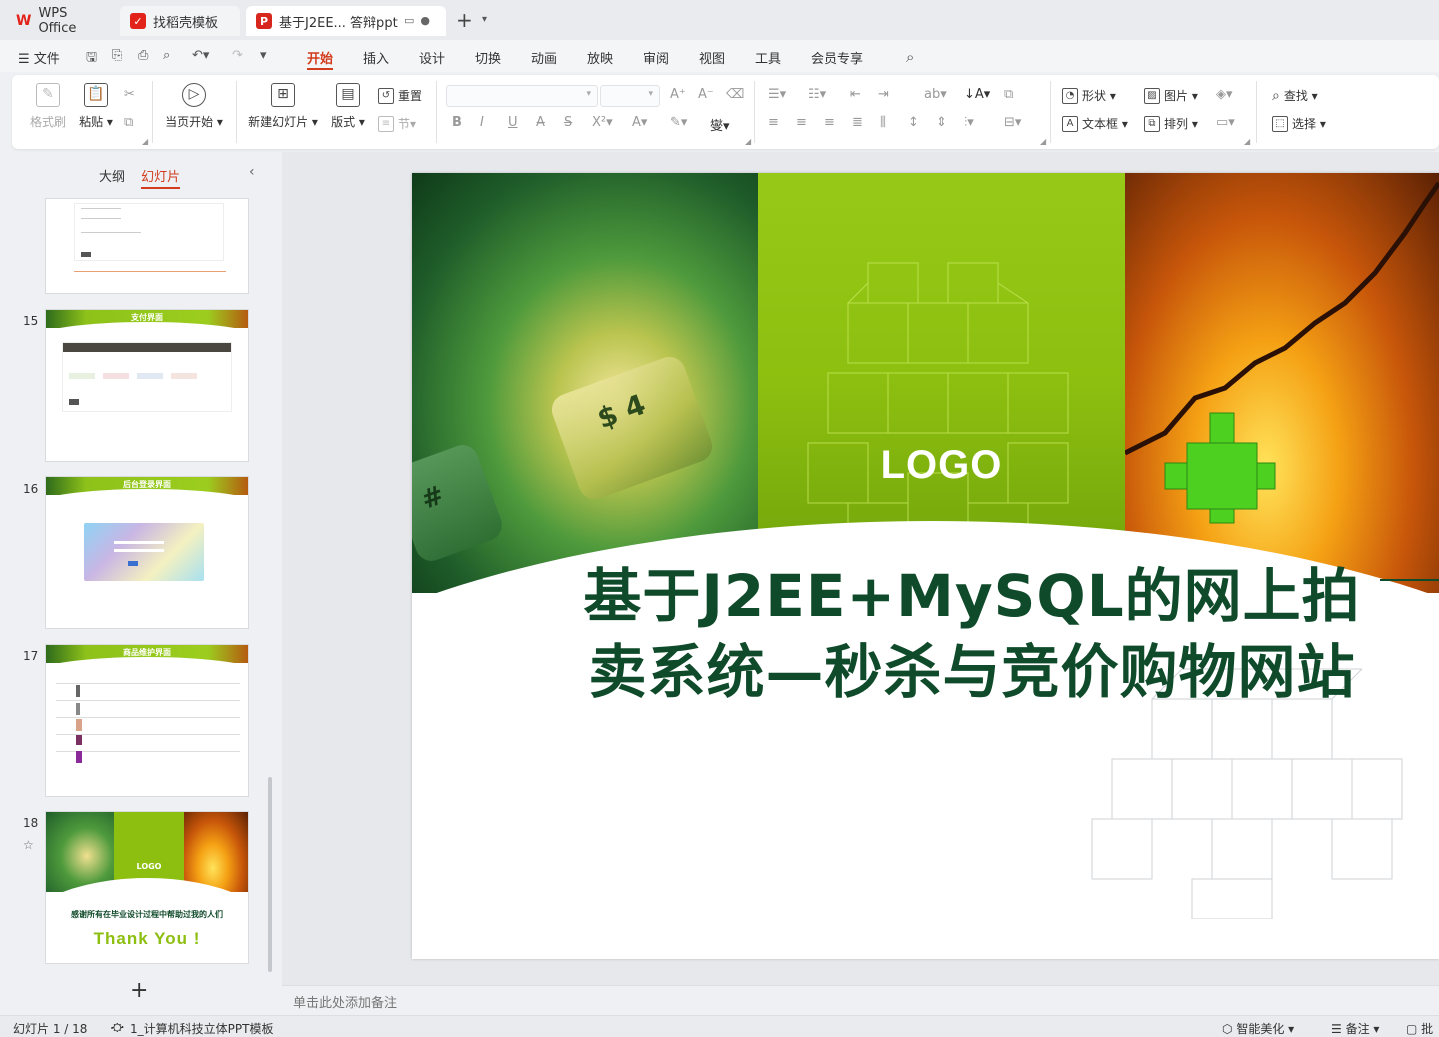 The image size is (1439, 1037). What do you see at coordinates (147, 887) in the screenshot?
I see `slide-thumbnail-18: LOGO 感谢所有在毕业设计过程中帮助过我的人们 Thank You !` at bounding box center [147, 887].